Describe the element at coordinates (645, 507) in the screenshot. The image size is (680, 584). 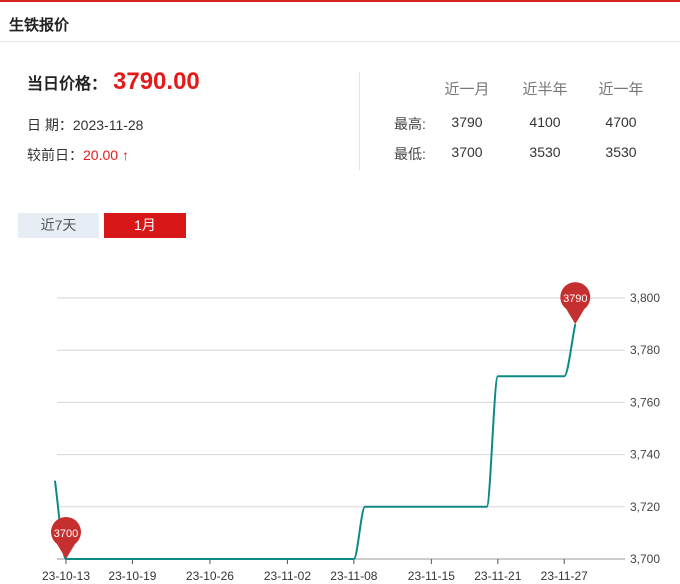
I see `y-tick-label: 3,720` at that location.